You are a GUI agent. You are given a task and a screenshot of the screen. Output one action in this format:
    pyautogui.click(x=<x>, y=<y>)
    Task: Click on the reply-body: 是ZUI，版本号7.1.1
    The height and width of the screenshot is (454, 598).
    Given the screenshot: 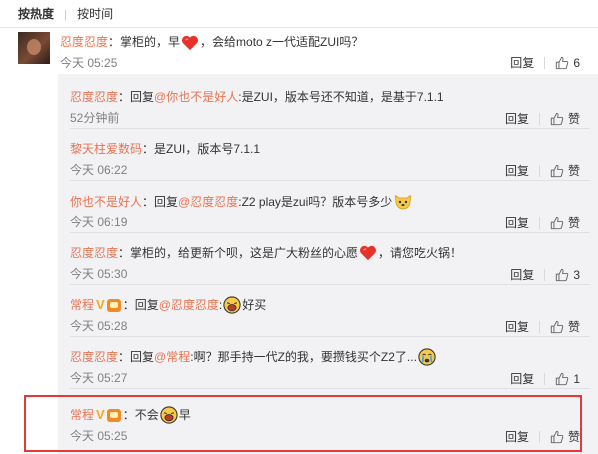 What is the action you would take?
    pyautogui.click(x=207, y=149)
    